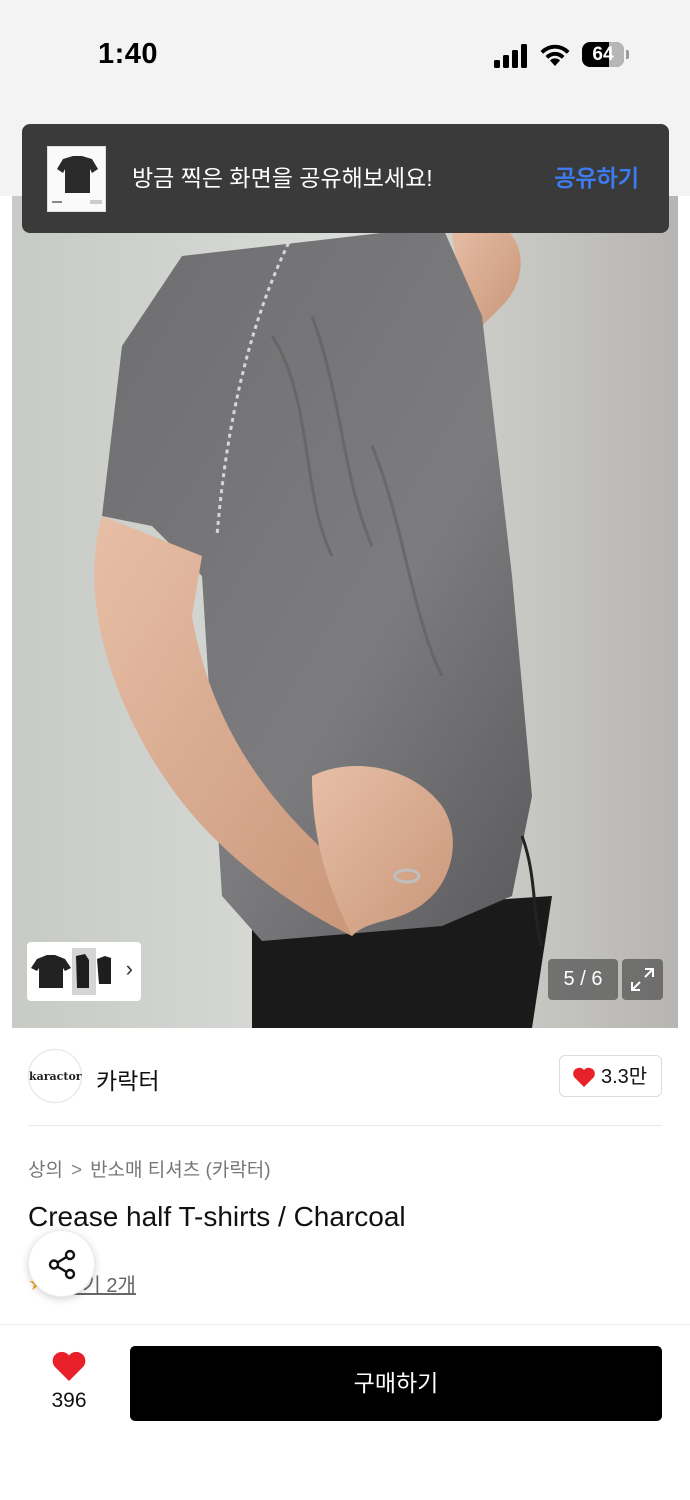 This screenshot has height=1500, width=690. Describe the element at coordinates (345, 1324) in the screenshot. I see `bottom-bar-divider` at that location.